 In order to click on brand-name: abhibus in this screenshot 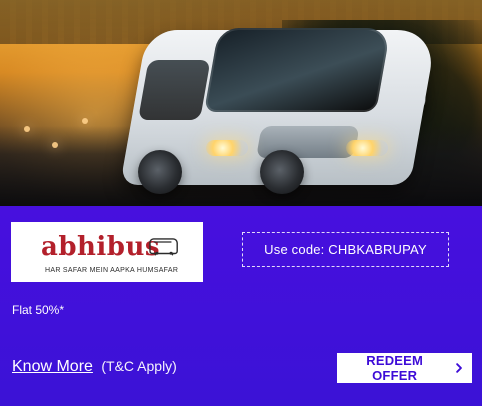, I will do `click(101, 247)`.